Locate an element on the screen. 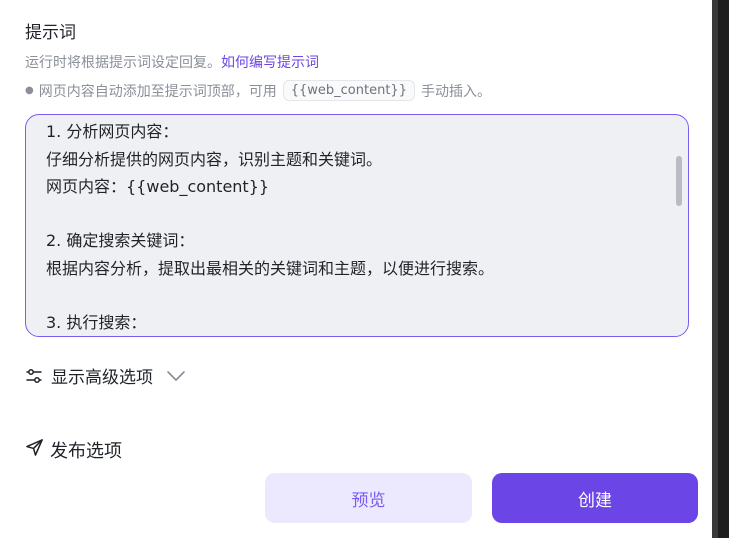 This screenshot has width=729, height=538. editor-line: 根据内容分析，提取出最相关的关键词和主题，以便进行搜索。 is located at coordinates (270, 268).